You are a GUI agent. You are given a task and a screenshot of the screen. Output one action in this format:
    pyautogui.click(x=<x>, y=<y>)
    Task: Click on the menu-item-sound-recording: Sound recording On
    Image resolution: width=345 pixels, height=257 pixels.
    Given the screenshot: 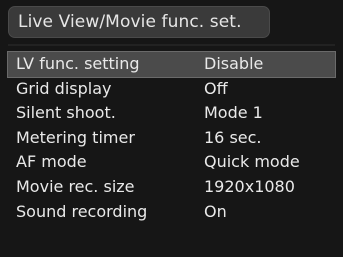 What is the action you would take?
    pyautogui.click(x=171, y=212)
    